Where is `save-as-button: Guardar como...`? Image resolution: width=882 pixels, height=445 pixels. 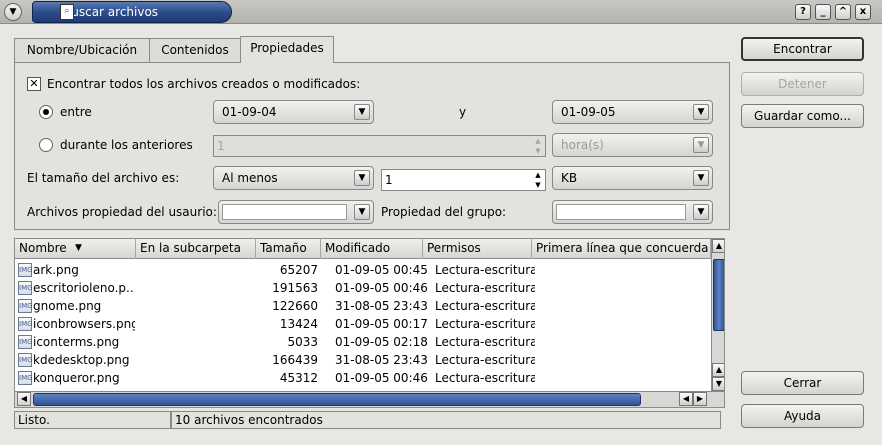
save-as-button: Guardar como... is located at coordinates (802, 116).